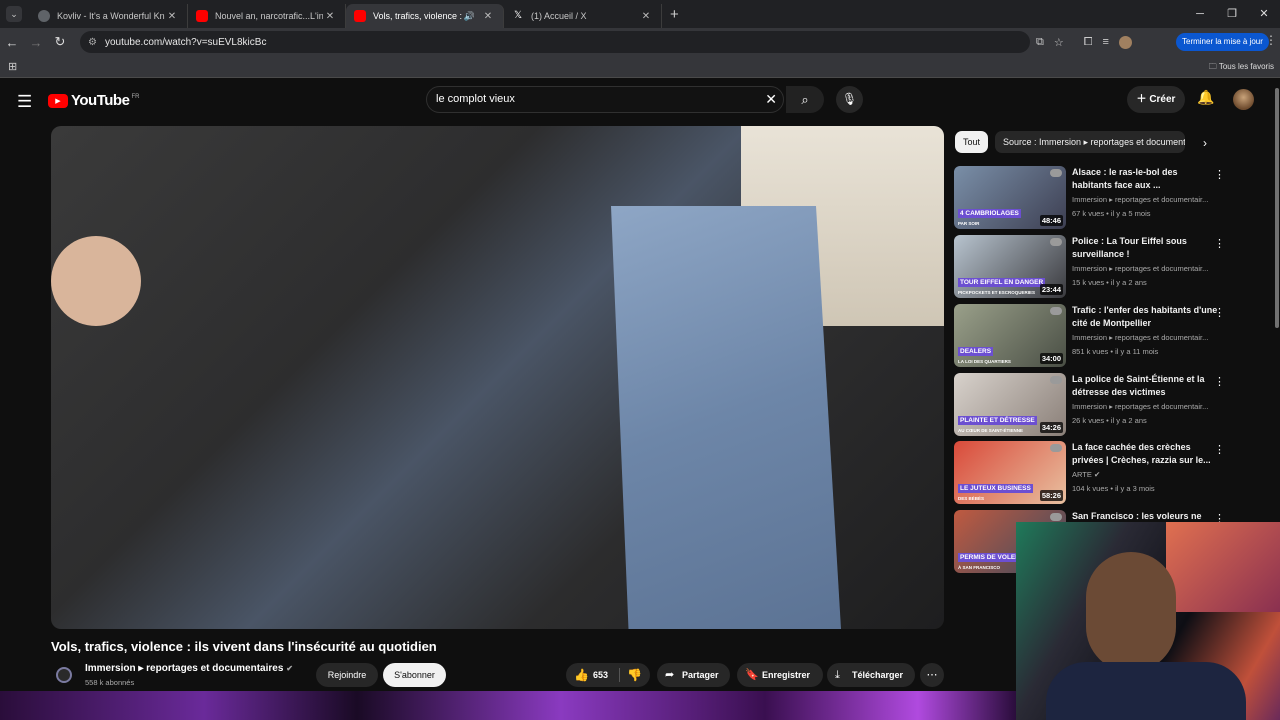  What do you see at coordinates (605, 99) in the screenshot?
I see `search-input: le complot vieux ✕` at bounding box center [605, 99].